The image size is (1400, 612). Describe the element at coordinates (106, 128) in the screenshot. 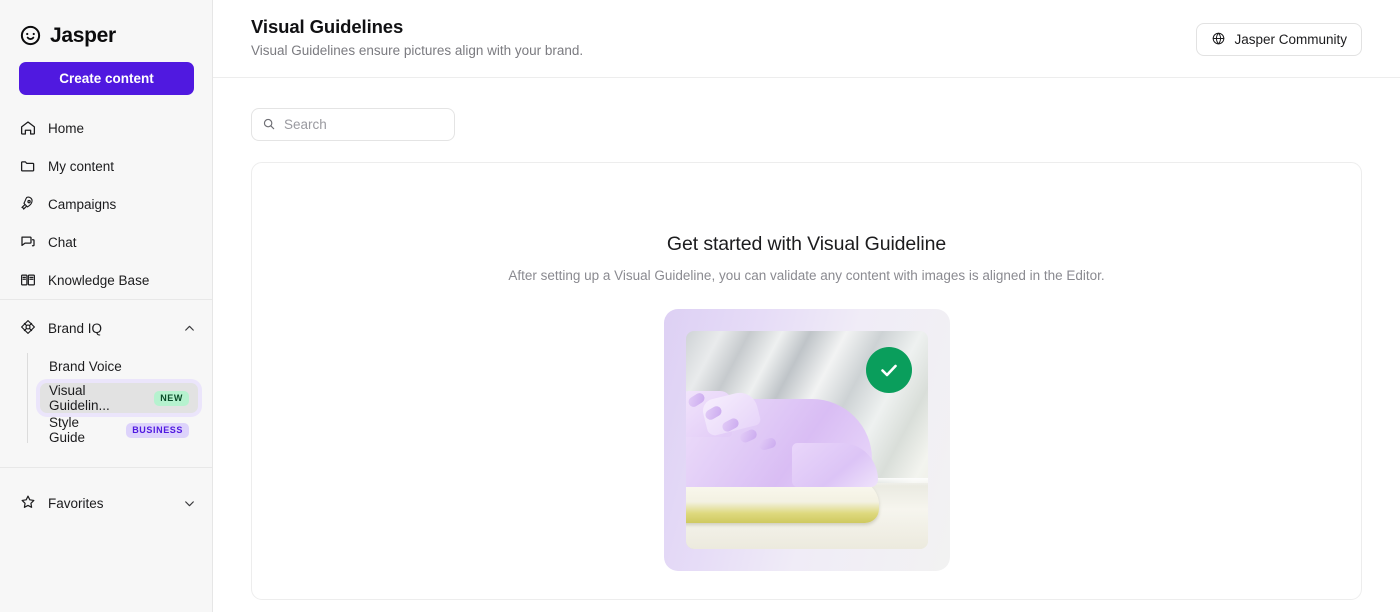

I see `sidebar-item-home: Home` at that location.